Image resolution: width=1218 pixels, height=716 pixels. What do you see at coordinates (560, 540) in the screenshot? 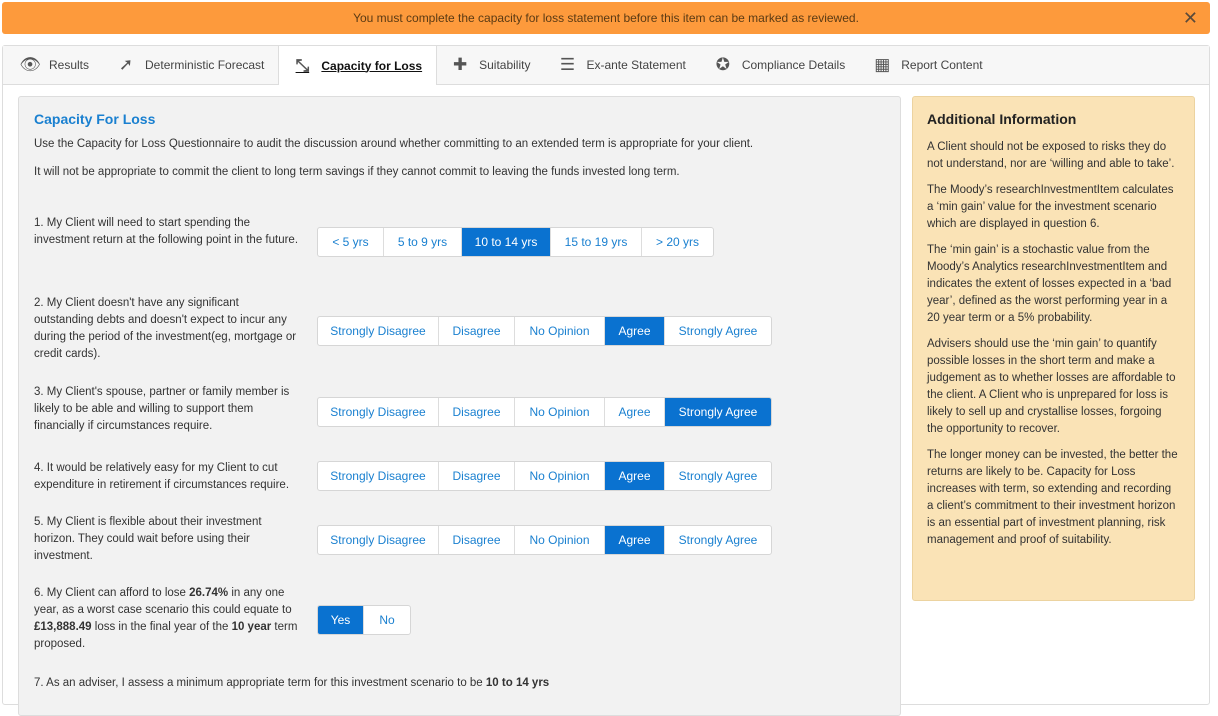
I see `q5-option-no-opinion: No Opinion` at bounding box center [560, 540].